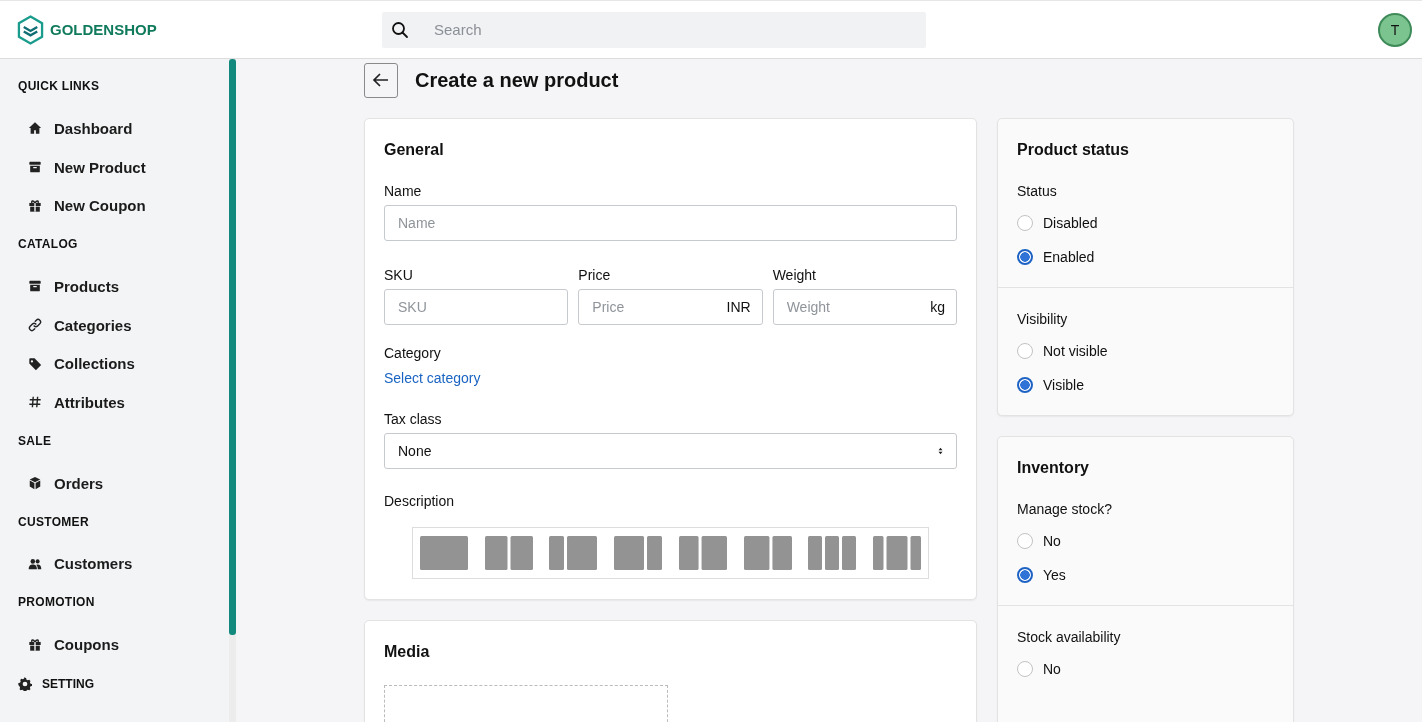 This screenshot has height=722, width=1422. Describe the element at coordinates (100, 206) in the screenshot. I see `nav-label: New Coupon` at that location.